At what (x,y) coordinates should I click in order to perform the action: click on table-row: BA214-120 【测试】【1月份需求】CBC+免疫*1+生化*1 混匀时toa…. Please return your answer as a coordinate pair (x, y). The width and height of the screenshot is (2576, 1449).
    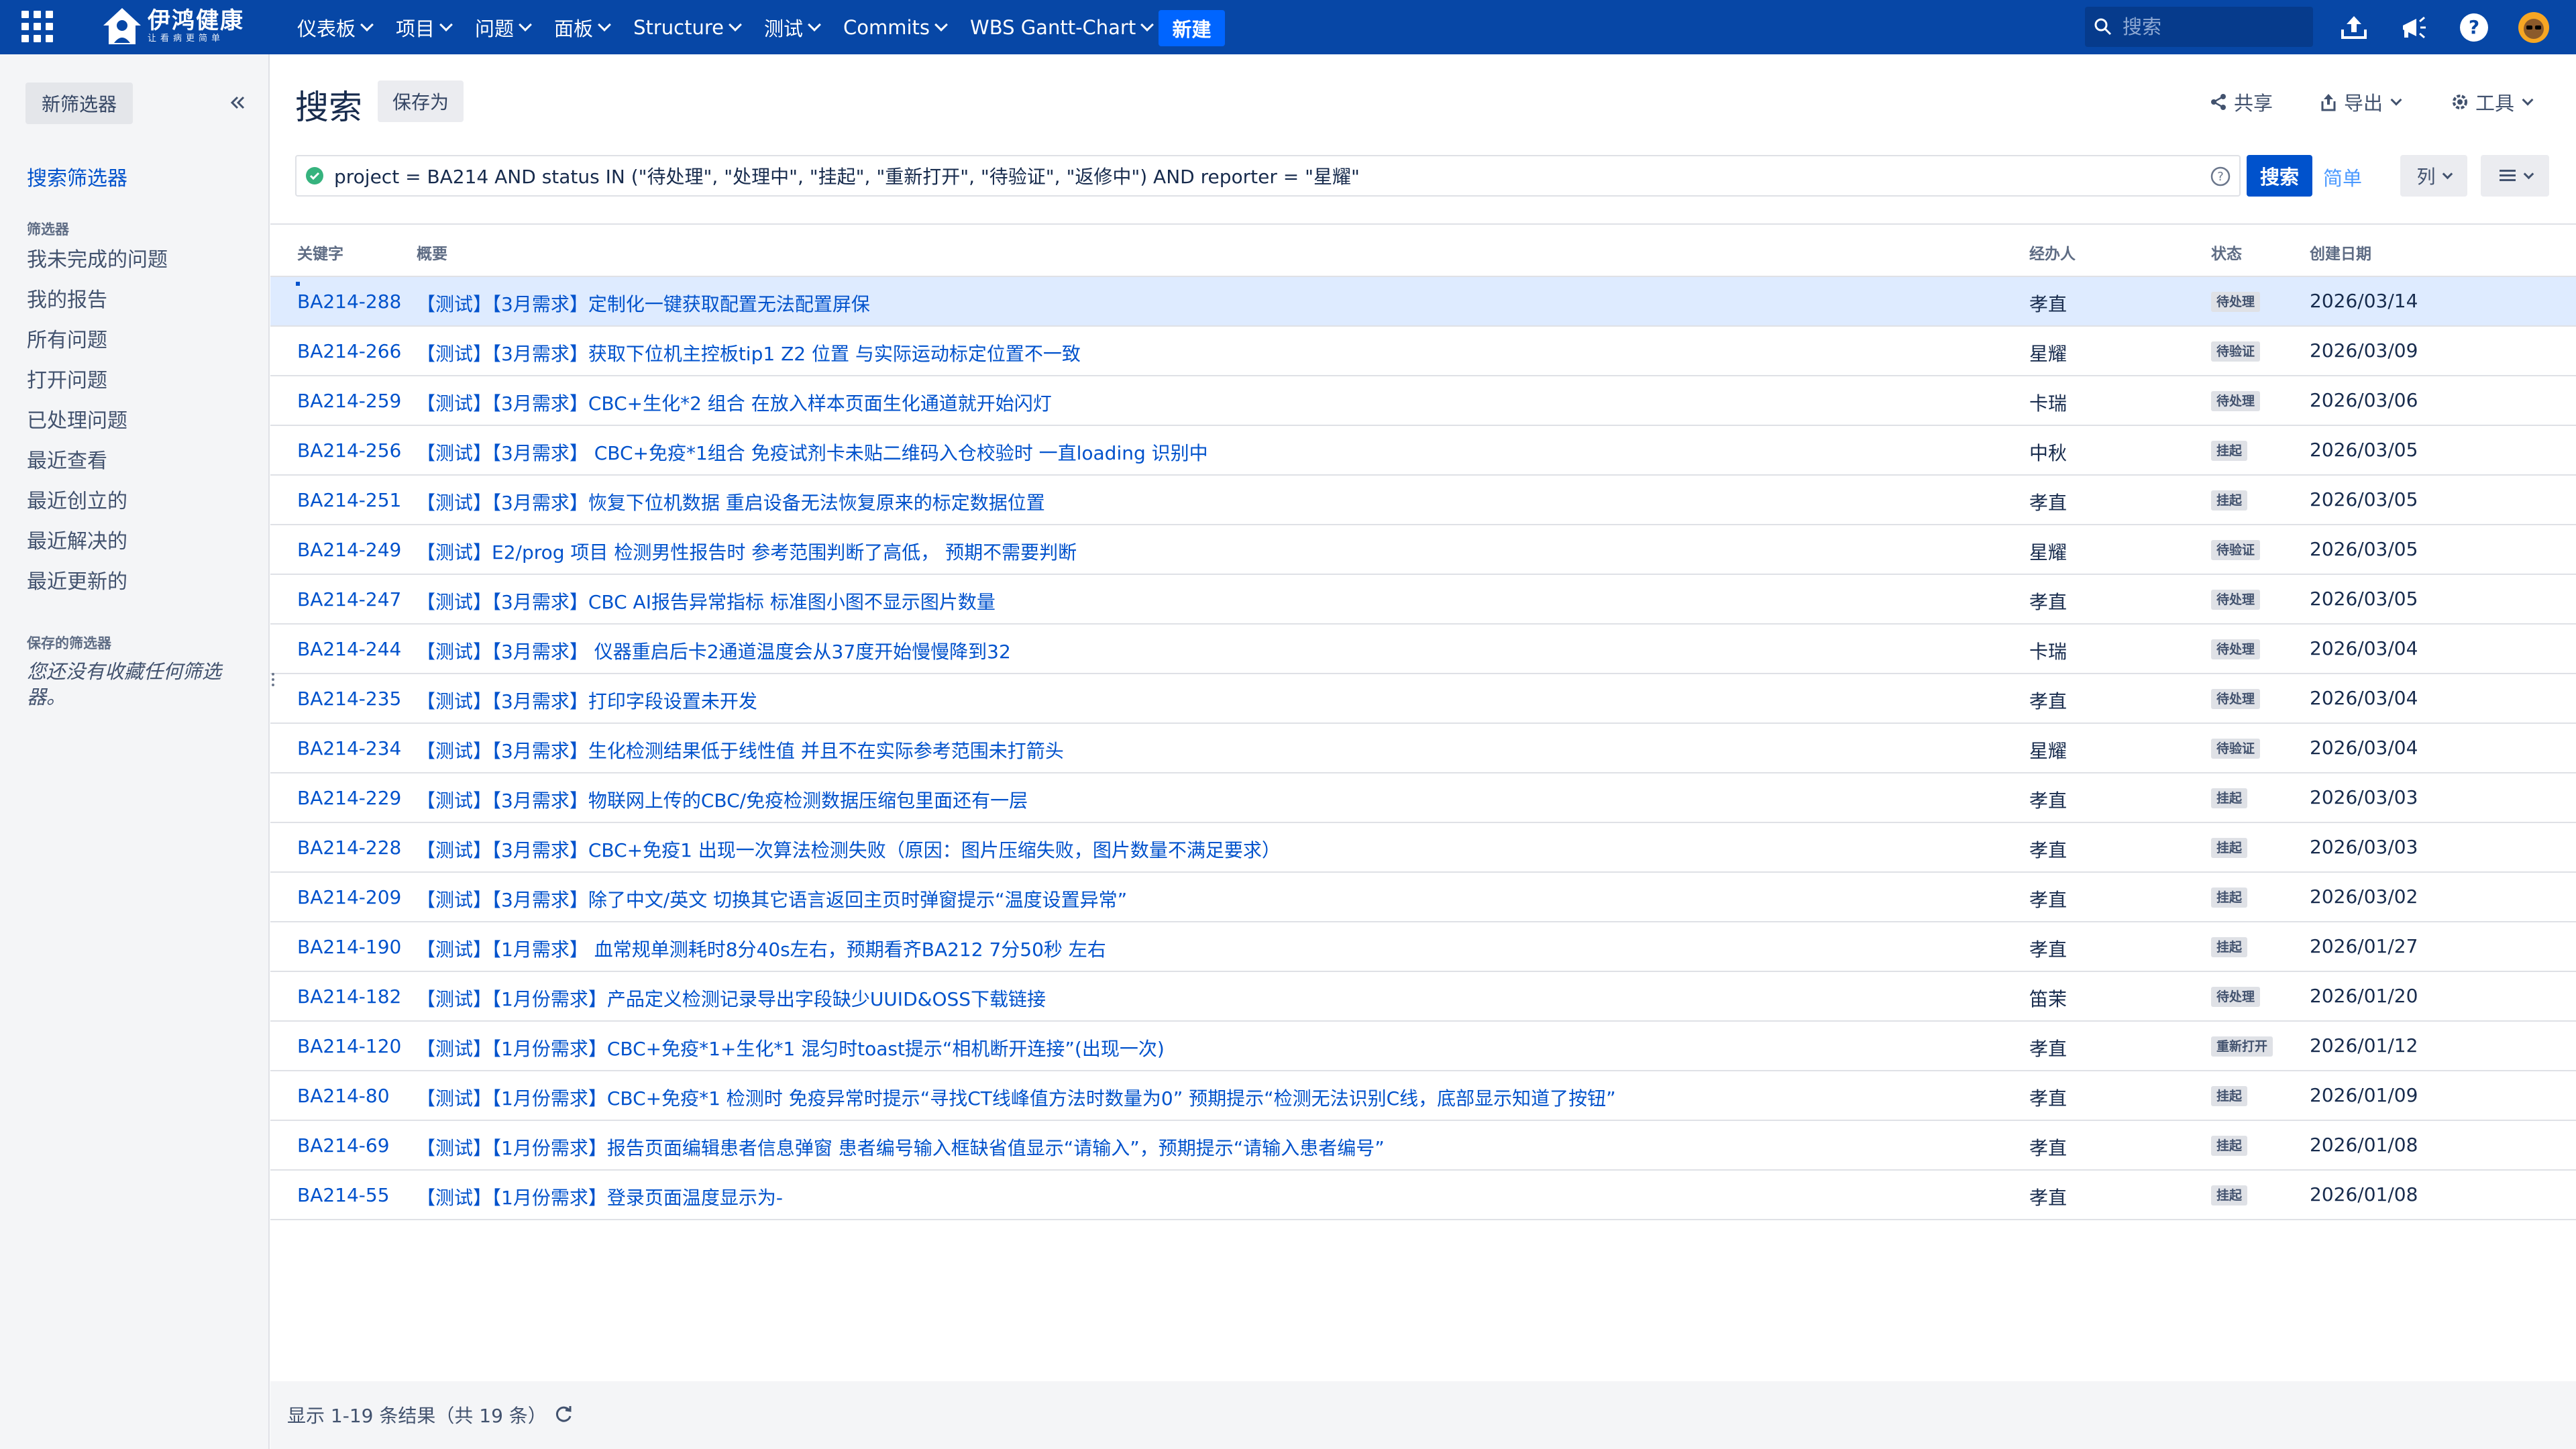
    Looking at the image, I should click on (1423, 1046).